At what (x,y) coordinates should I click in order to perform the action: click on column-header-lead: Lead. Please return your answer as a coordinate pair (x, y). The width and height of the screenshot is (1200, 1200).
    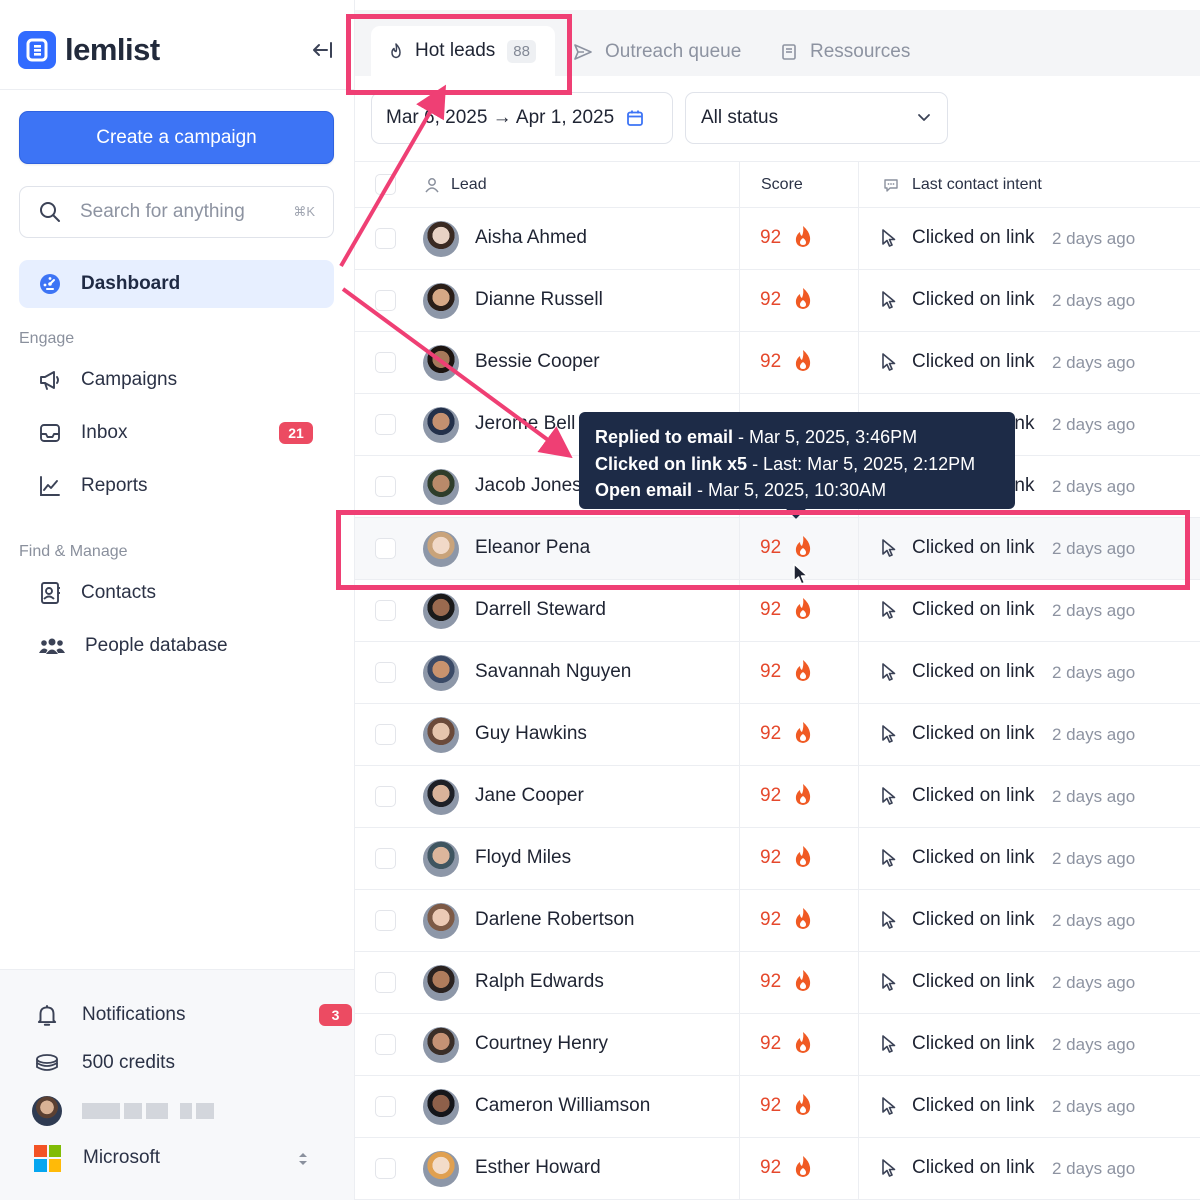
    Looking at the image, I should click on (455, 185).